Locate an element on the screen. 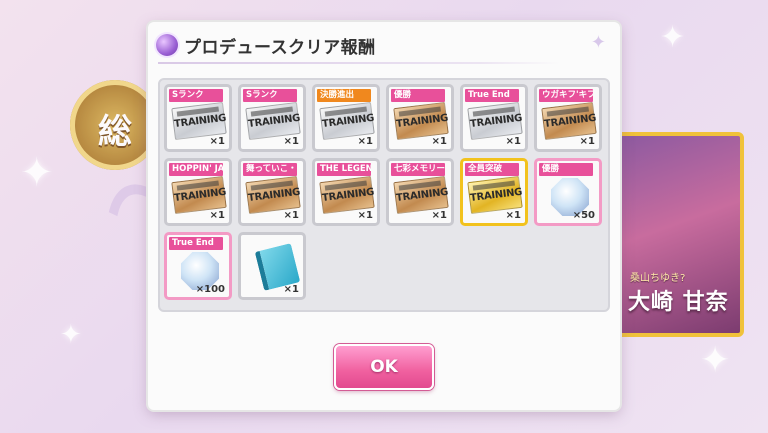 The height and width of the screenshot is (433, 768). reward-condition-label: 七彩メモリーズ is located at coordinates (418, 169).